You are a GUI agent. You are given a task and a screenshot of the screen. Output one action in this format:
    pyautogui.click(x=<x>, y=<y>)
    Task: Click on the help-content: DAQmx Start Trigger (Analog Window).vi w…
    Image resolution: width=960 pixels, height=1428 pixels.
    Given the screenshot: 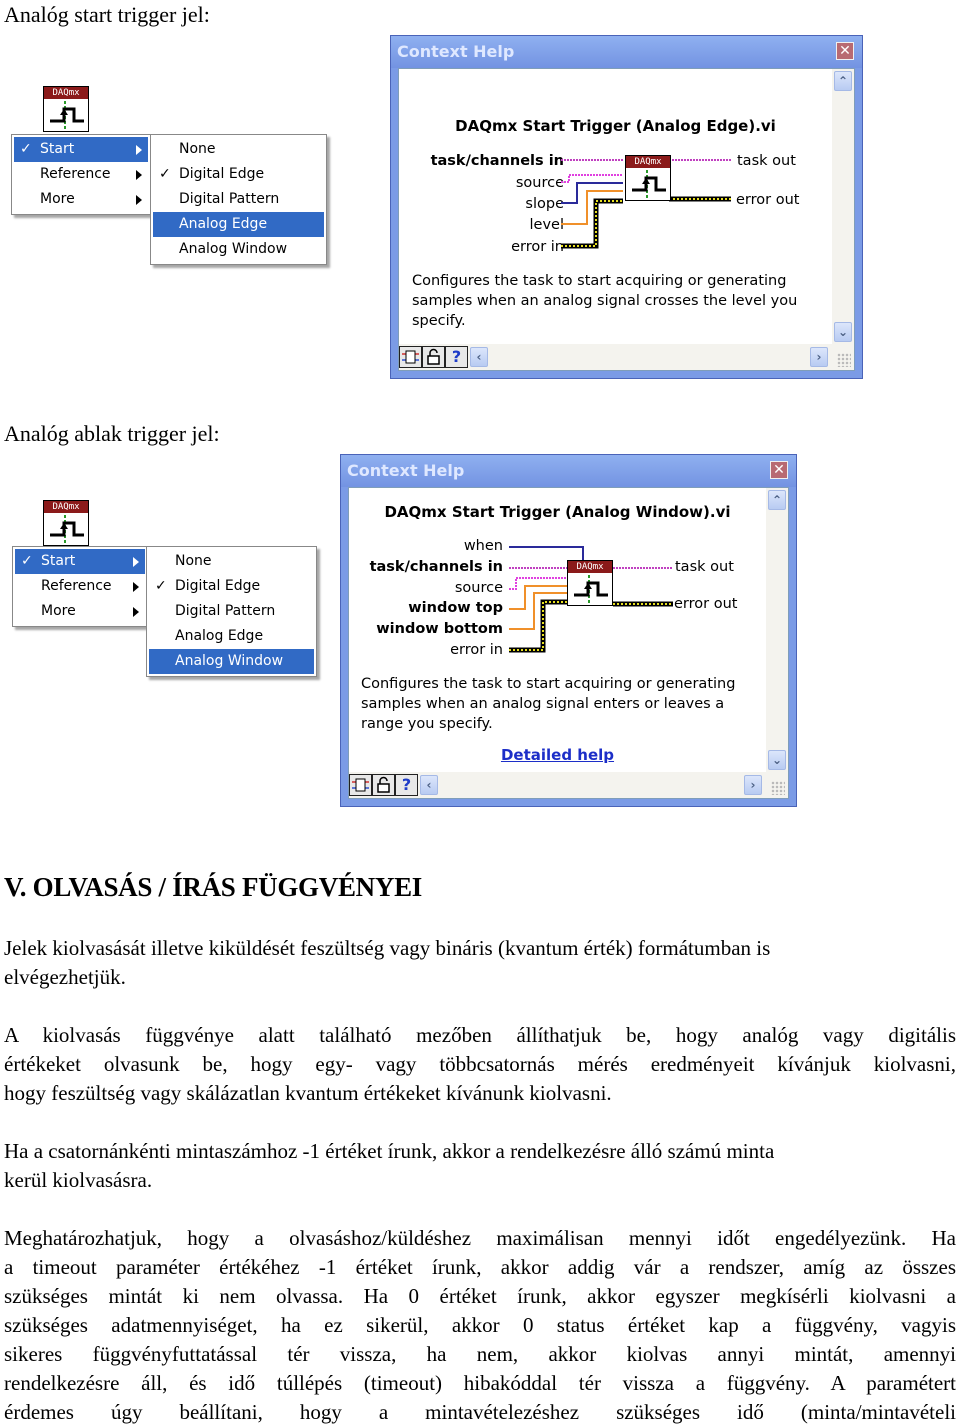 What is the action you would take?
    pyautogui.click(x=568, y=643)
    